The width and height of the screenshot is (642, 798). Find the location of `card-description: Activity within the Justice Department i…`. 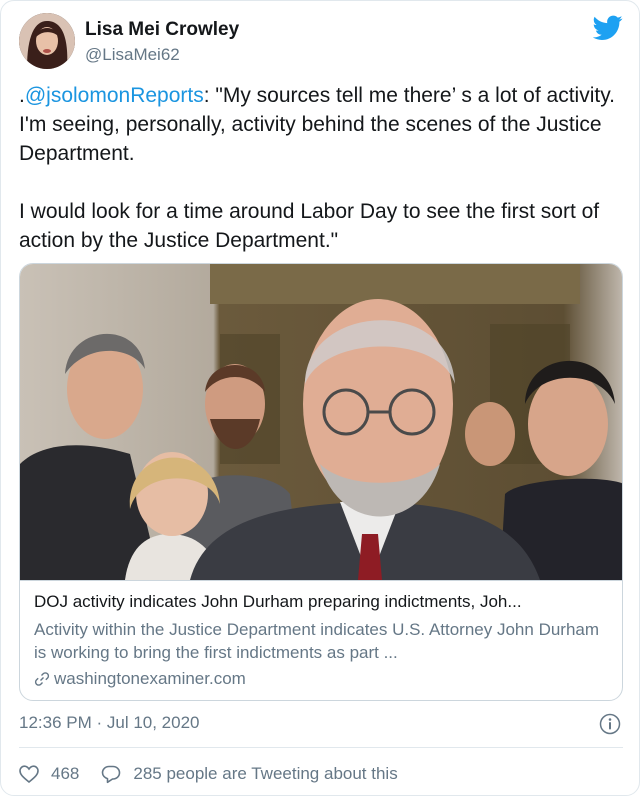

card-description: Activity within the Justice Department i… is located at coordinates (322, 641).